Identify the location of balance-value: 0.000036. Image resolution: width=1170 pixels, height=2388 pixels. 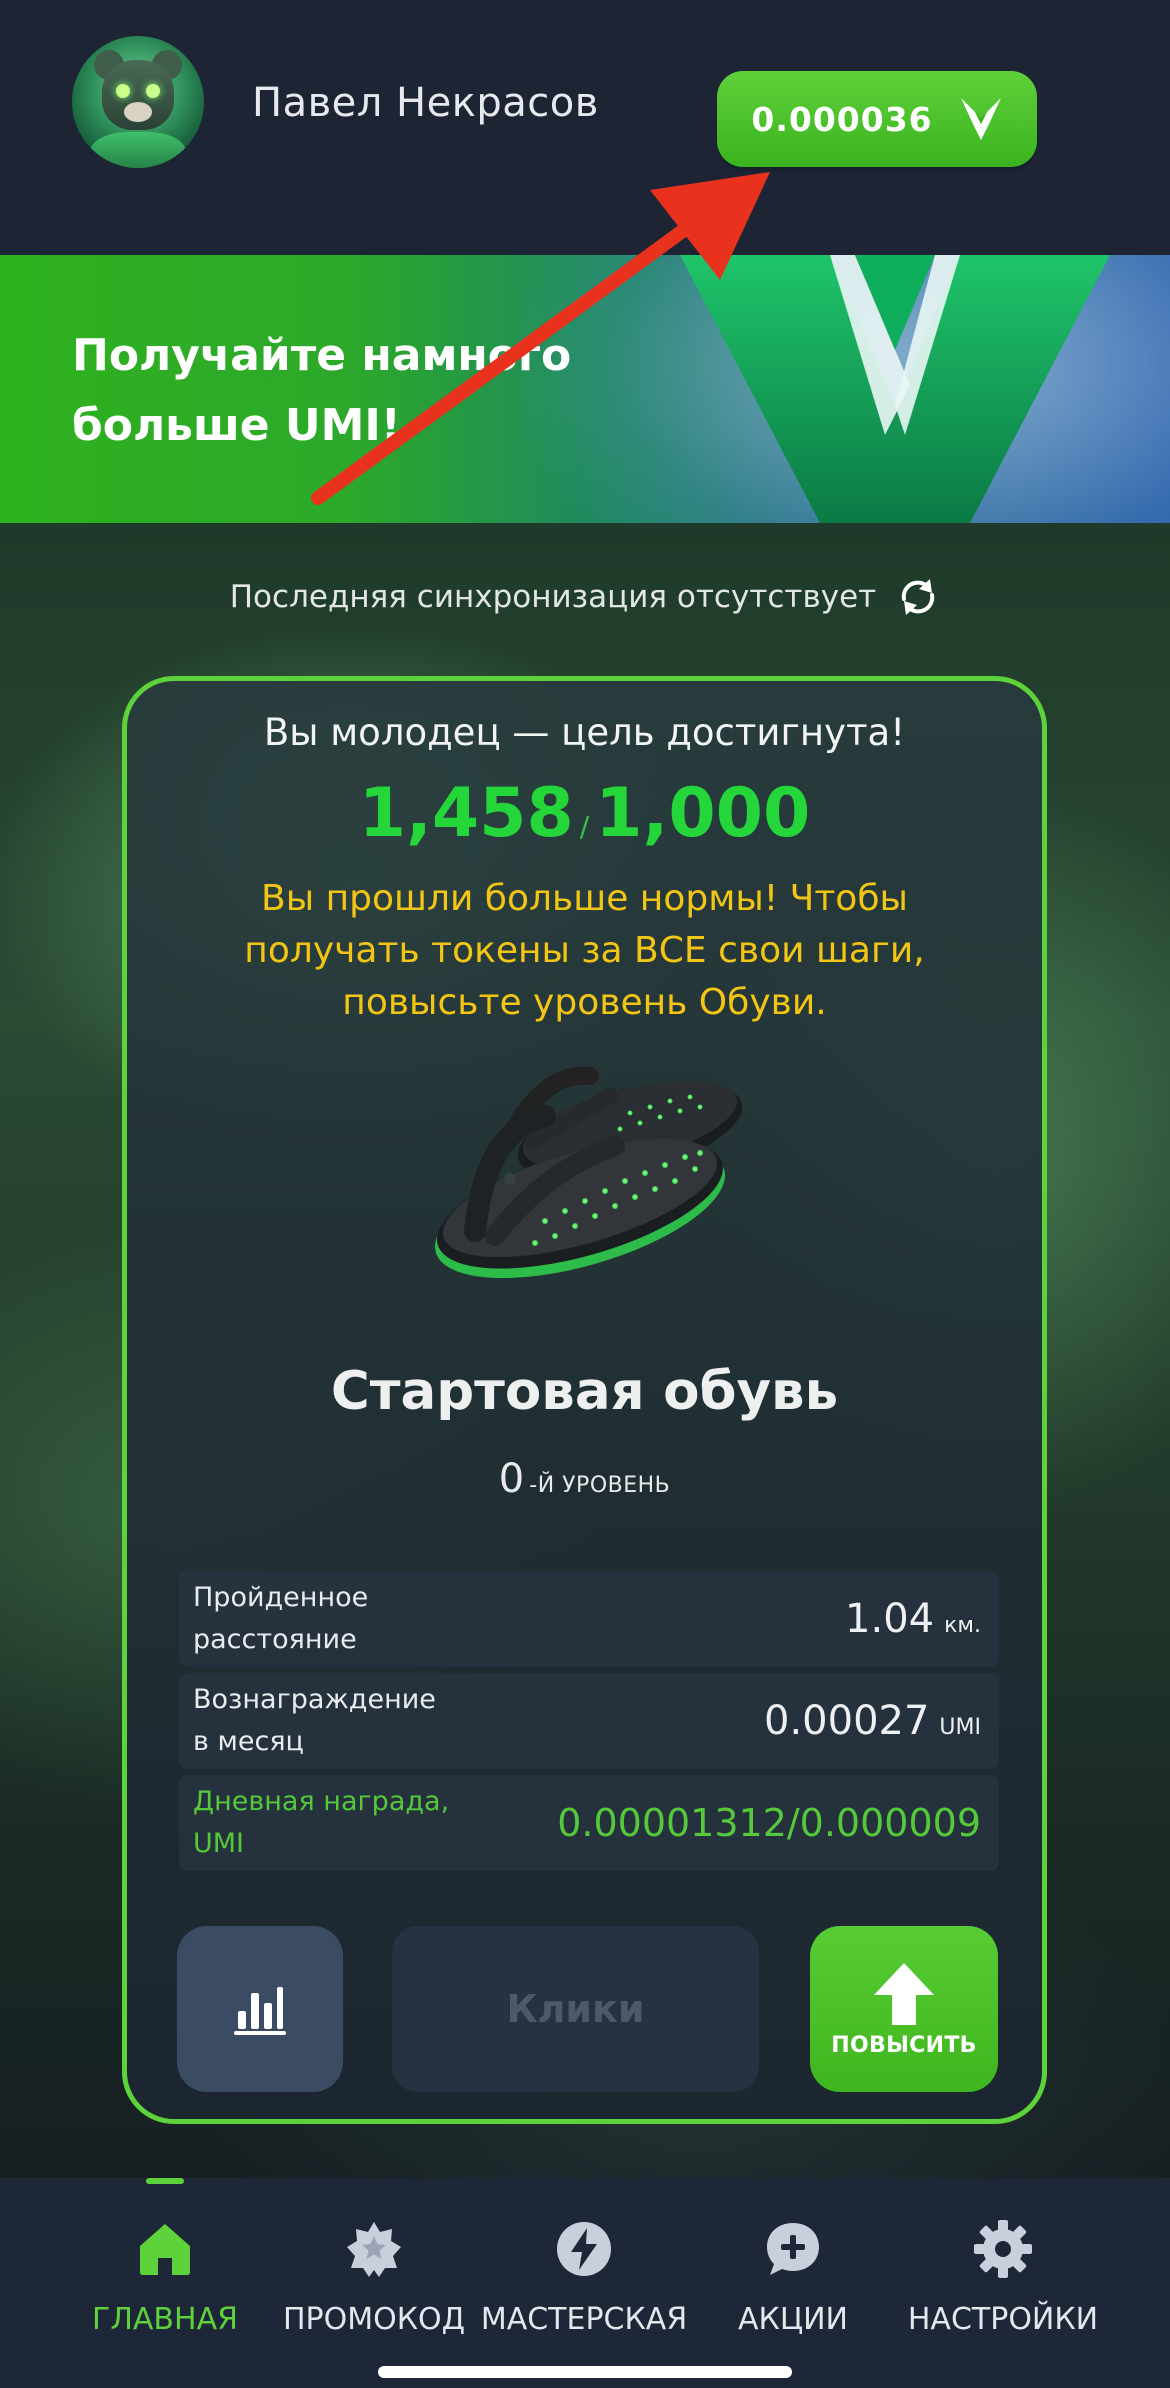
(842, 119).